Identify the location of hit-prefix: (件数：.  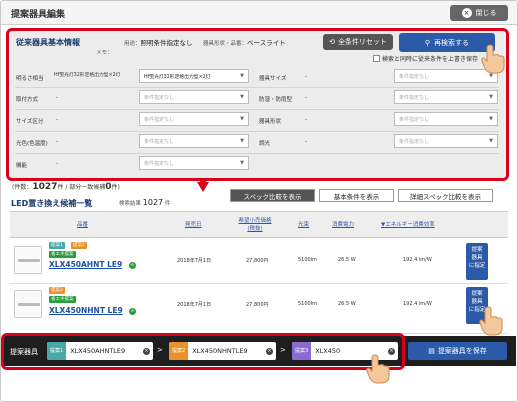
(22, 187).